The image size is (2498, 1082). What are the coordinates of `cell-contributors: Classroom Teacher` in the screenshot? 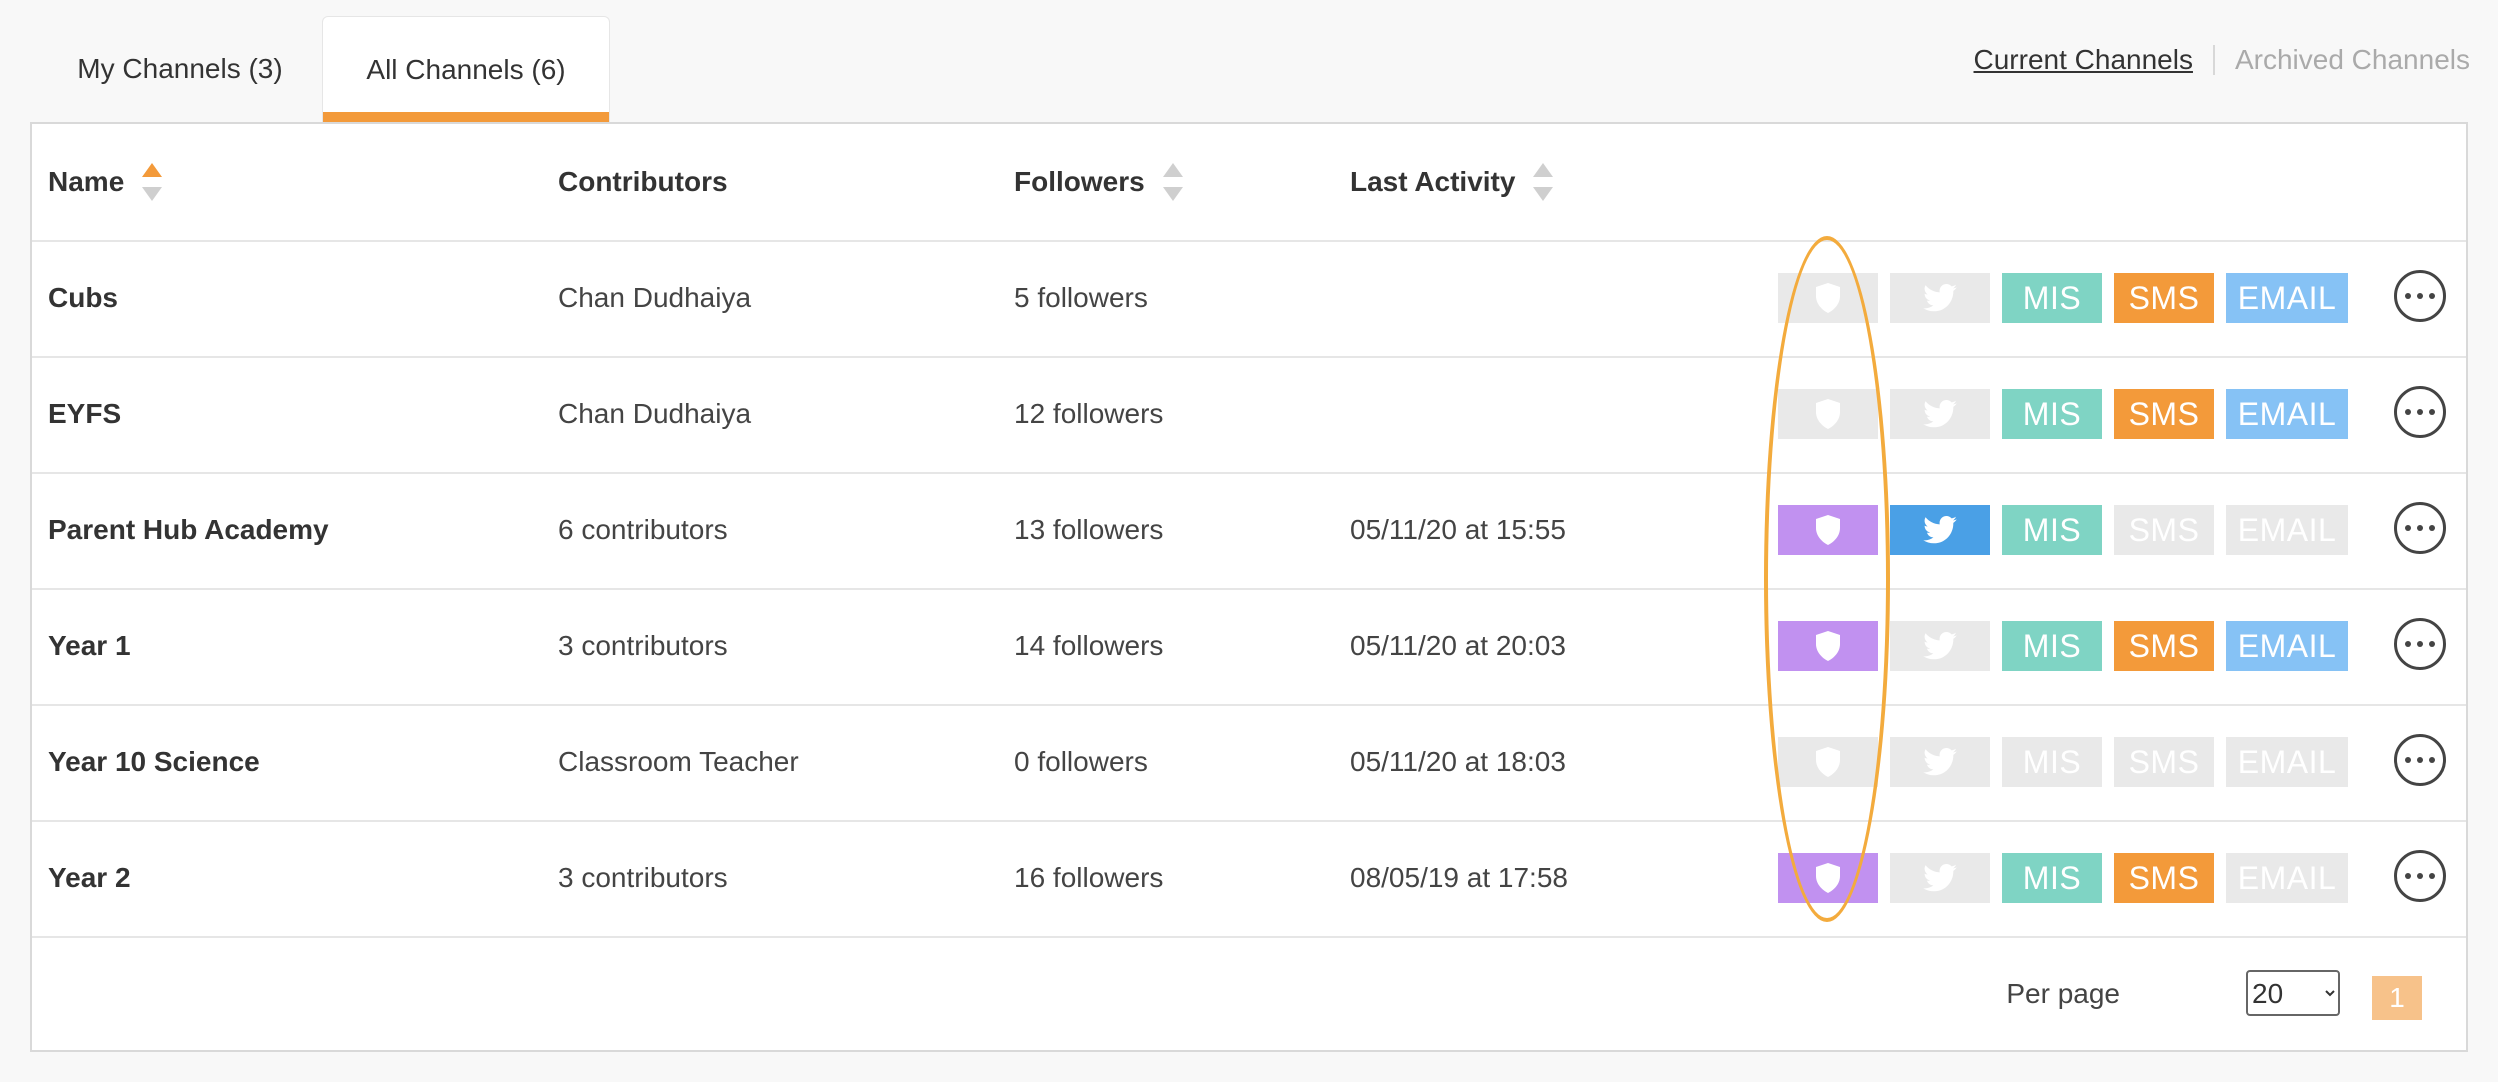 It's located at (678, 761).